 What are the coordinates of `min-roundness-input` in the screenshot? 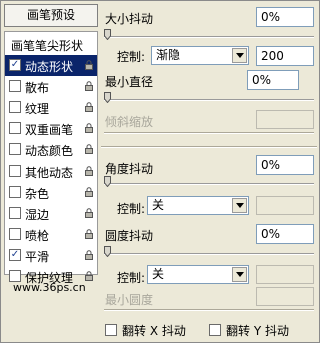 It's located at (285, 296).